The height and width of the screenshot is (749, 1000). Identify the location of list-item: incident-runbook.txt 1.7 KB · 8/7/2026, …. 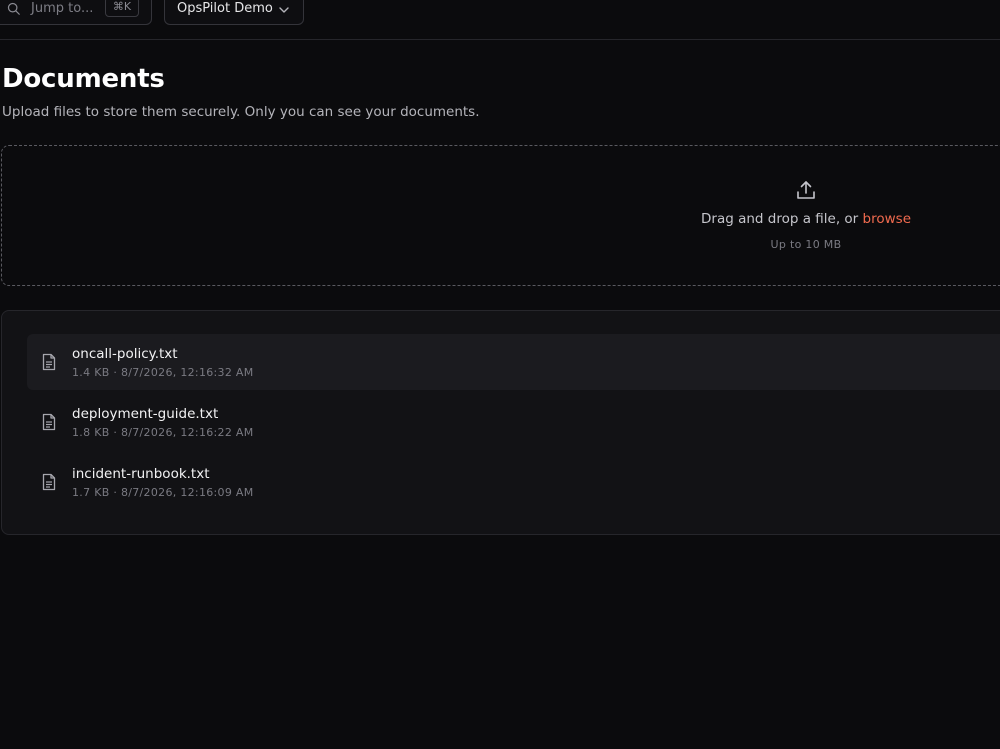
(513, 482).